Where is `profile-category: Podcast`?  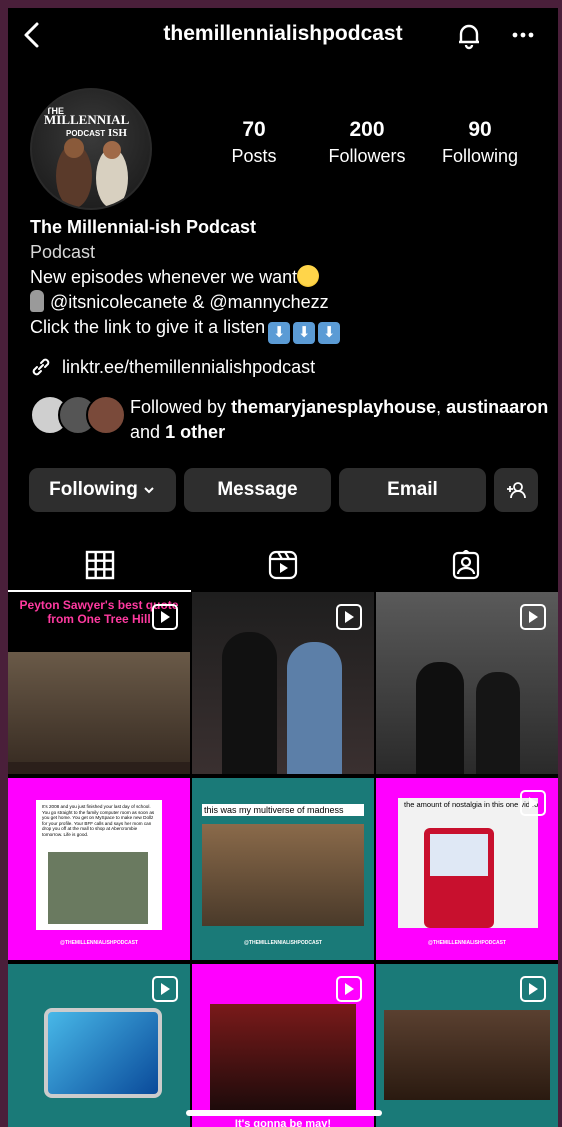
profile-category: Podcast is located at coordinates (63, 252).